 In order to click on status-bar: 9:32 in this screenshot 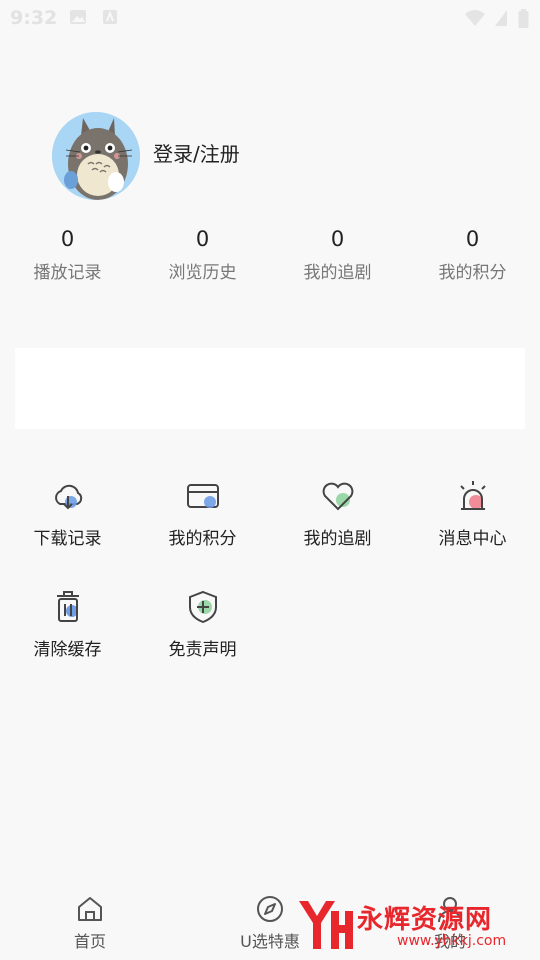, I will do `click(270, 17)`.